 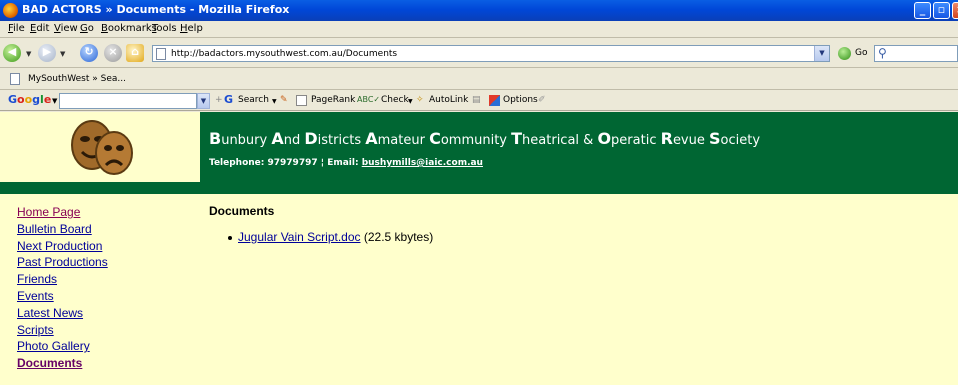 What do you see at coordinates (92, 279) in the screenshot?
I see `nav-friends: Friends` at bounding box center [92, 279].